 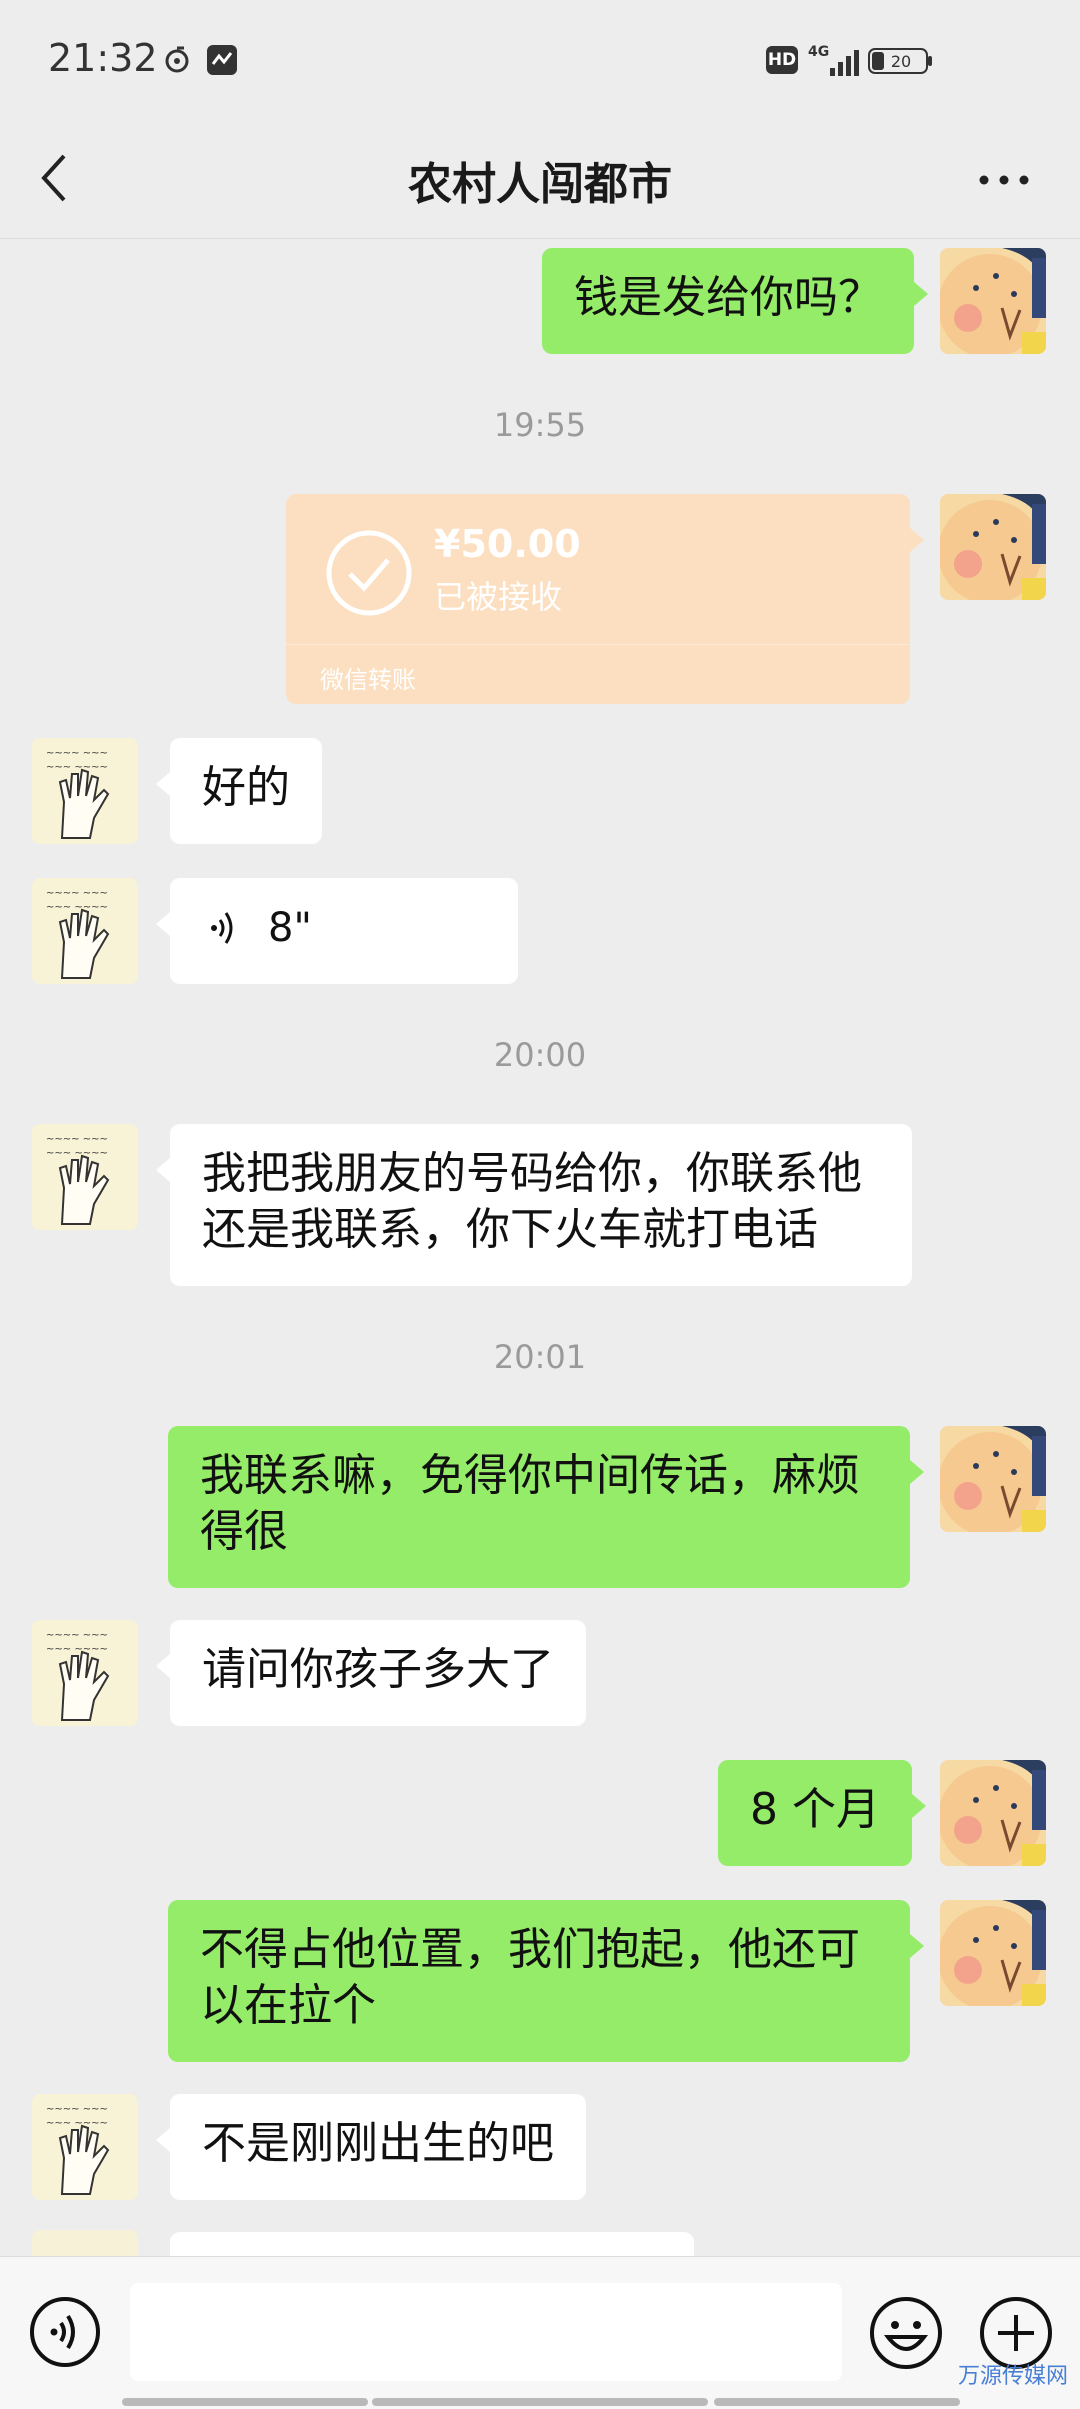 What do you see at coordinates (290, 928) in the screenshot?
I see `voice-duration: 8"` at bounding box center [290, 928].